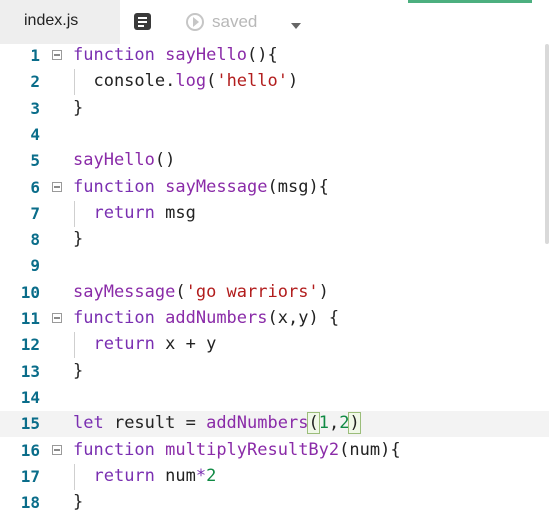 The height and width of the screenshot is (520, 549). Describe the element at coordinates (235, 21) in the screenshot. I see `saved-label: saved` at that location.